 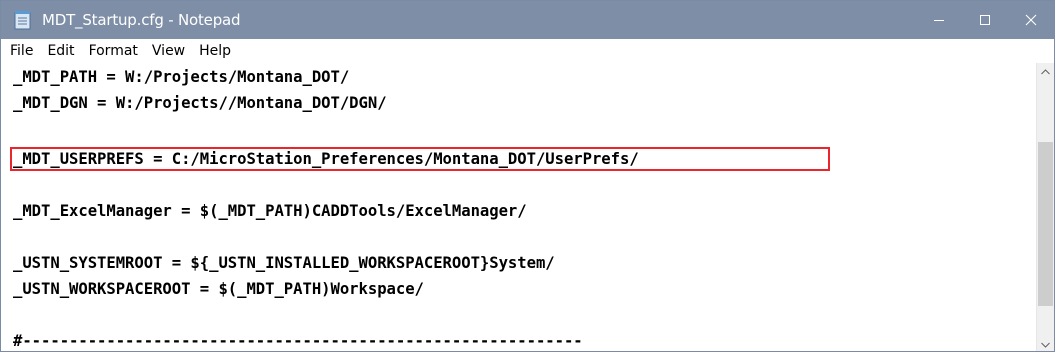 I want to click on close-button, so click(x=1031, y=20).